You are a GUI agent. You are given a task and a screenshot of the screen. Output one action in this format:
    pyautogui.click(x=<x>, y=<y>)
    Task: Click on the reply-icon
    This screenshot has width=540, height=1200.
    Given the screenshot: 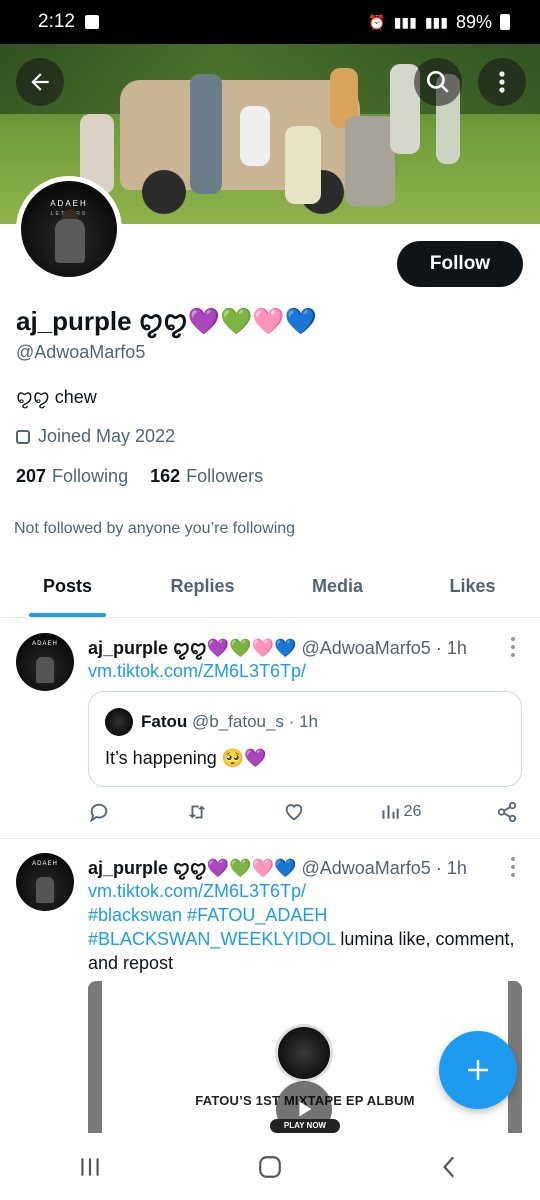 What is the action you would take?
    pyautogui.click(x=99, y=813)
    